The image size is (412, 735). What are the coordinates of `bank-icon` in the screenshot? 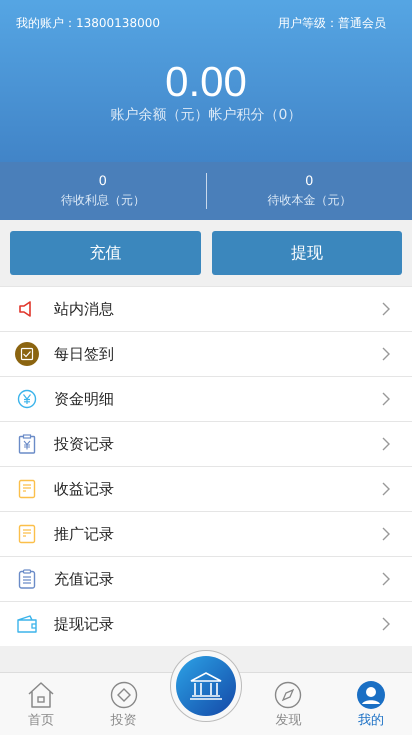 It's located at (206, 686).